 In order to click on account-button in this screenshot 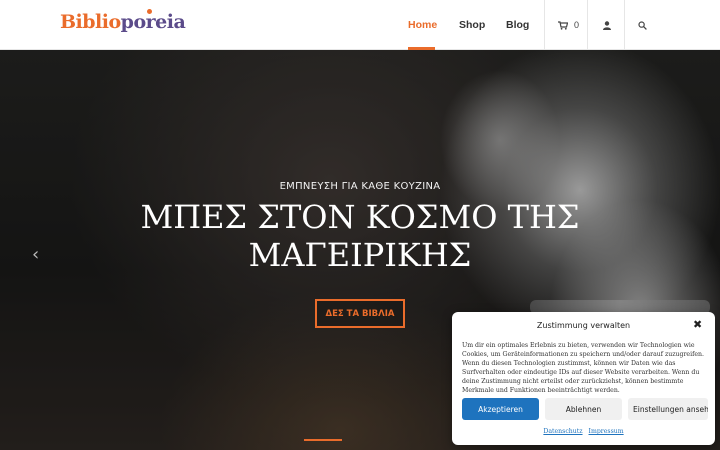, I will do `click(607, 25)`.